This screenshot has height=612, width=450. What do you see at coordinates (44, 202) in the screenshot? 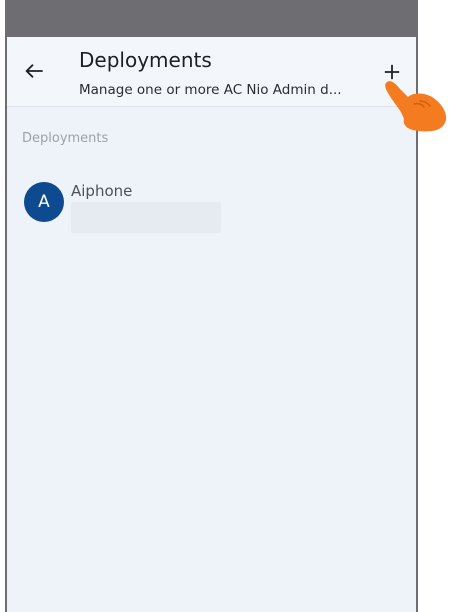
I see `avatar: A` at bounding box center [44, 202].